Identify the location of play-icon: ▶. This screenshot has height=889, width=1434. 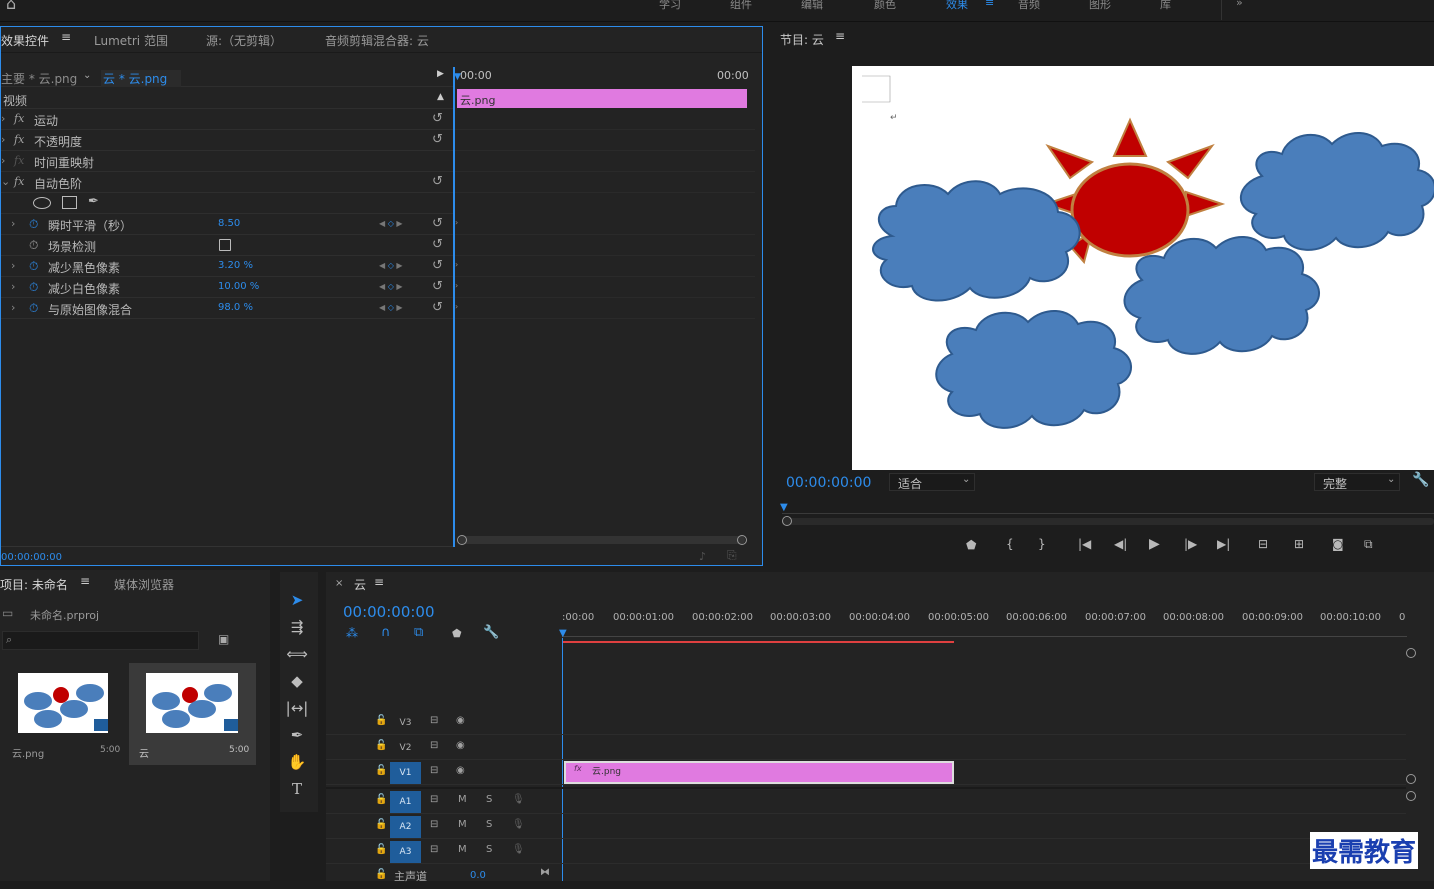
(1154, 544).